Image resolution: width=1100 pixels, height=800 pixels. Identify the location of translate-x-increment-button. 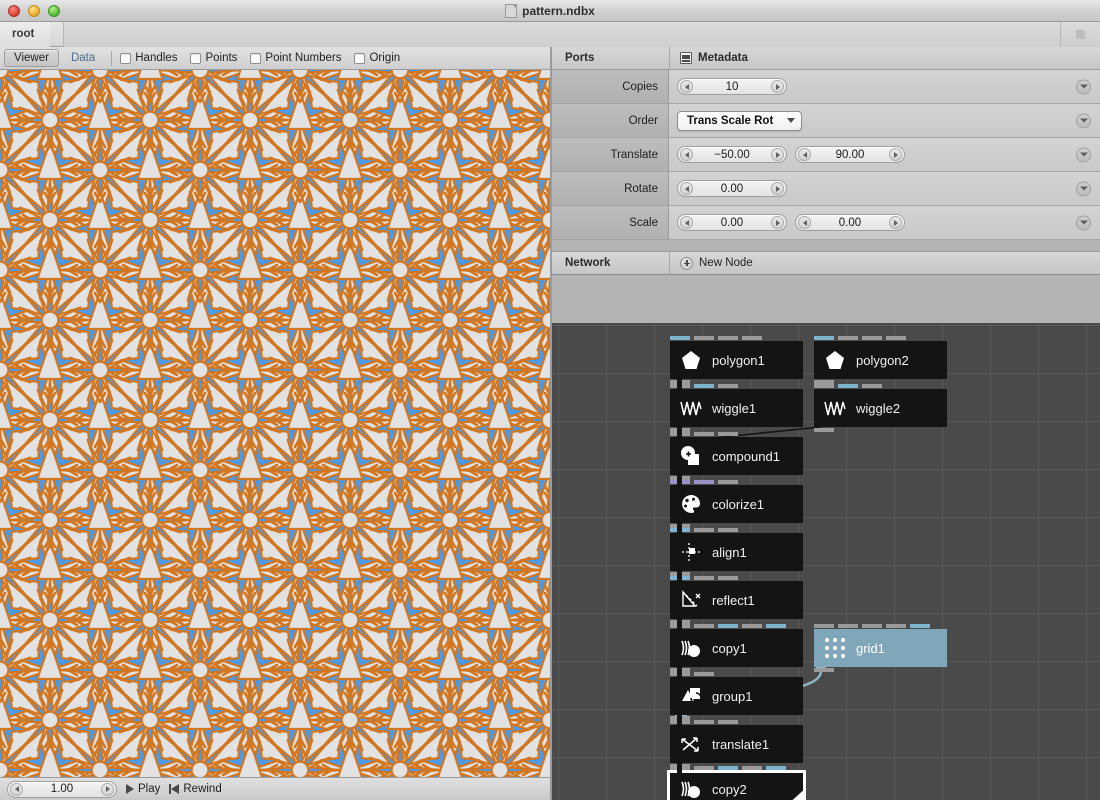
(777, 154).